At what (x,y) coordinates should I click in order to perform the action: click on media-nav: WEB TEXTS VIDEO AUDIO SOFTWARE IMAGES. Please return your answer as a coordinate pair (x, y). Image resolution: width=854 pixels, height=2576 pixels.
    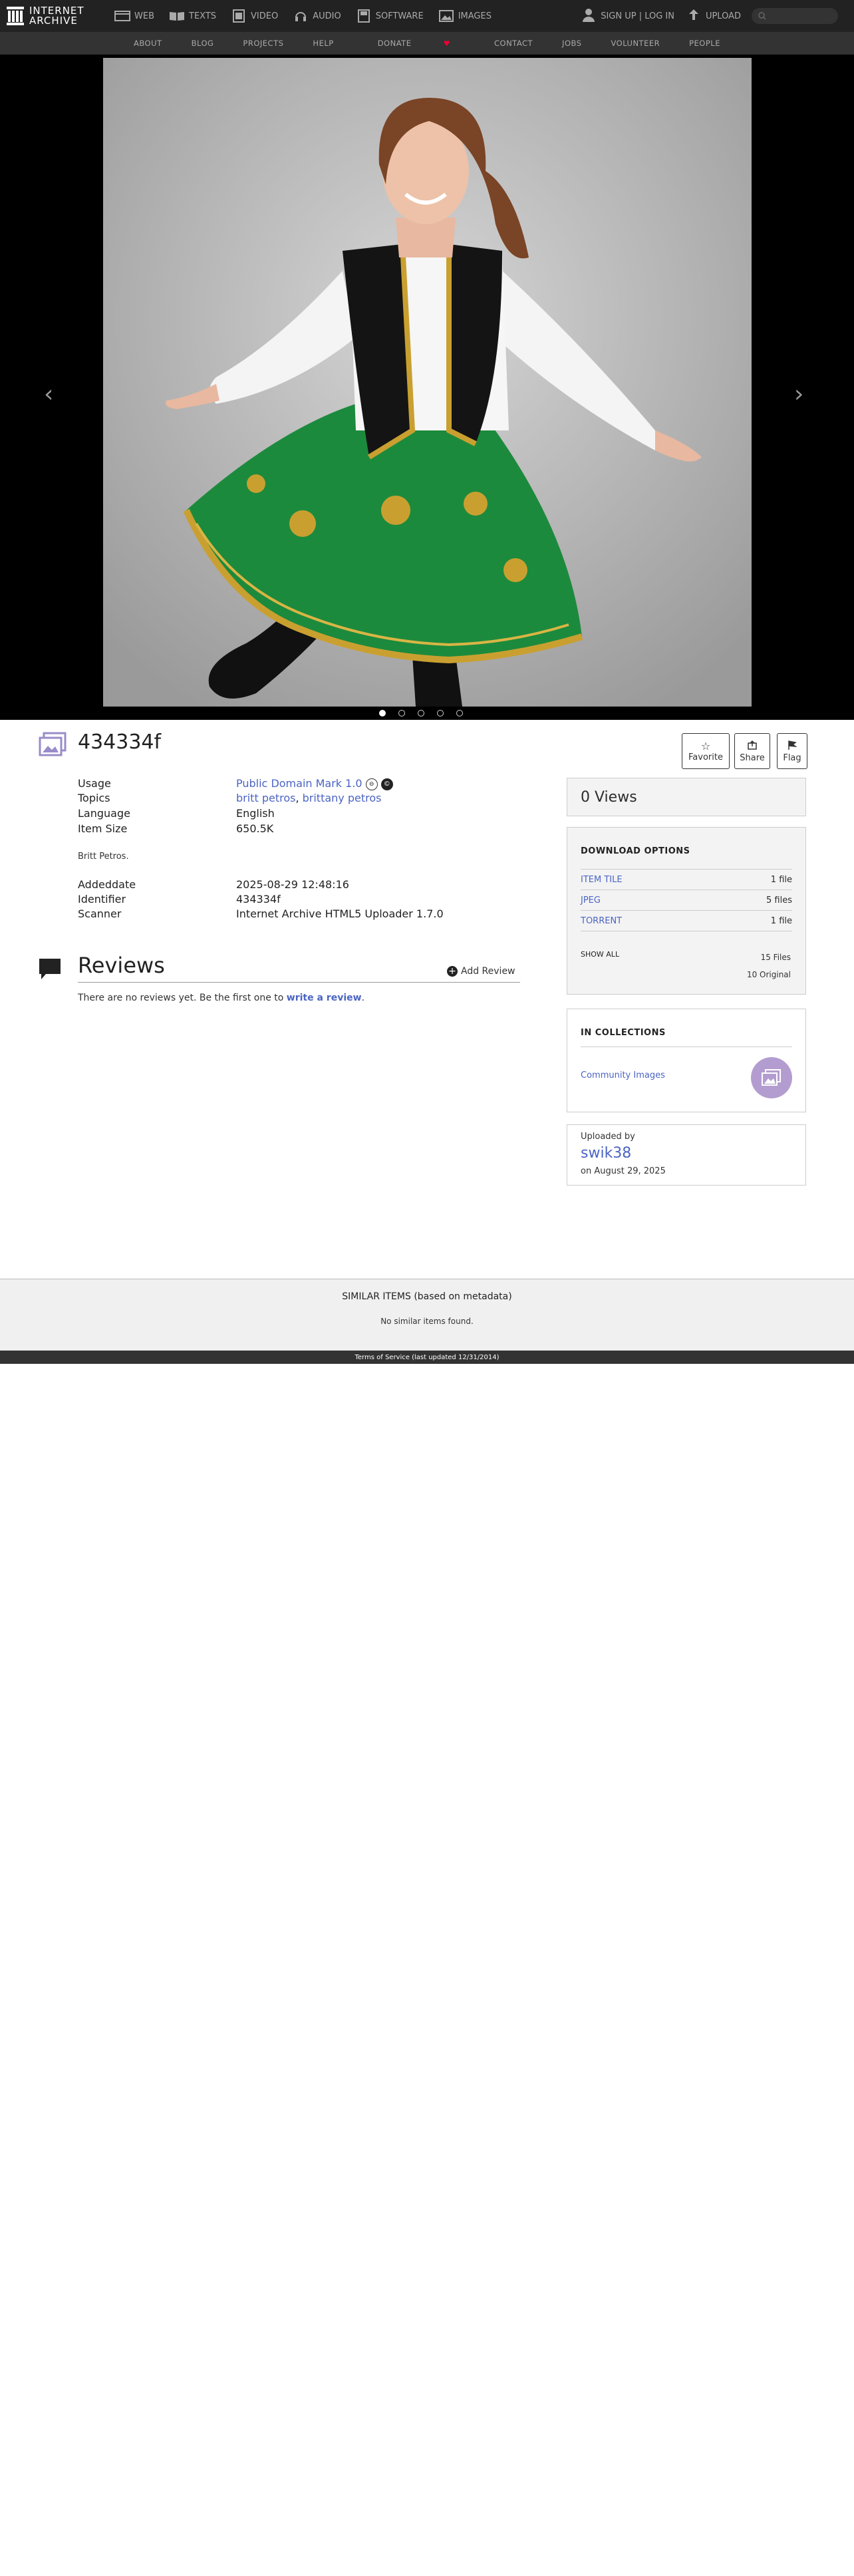
    Looking at the image, I should click on (310, 16).